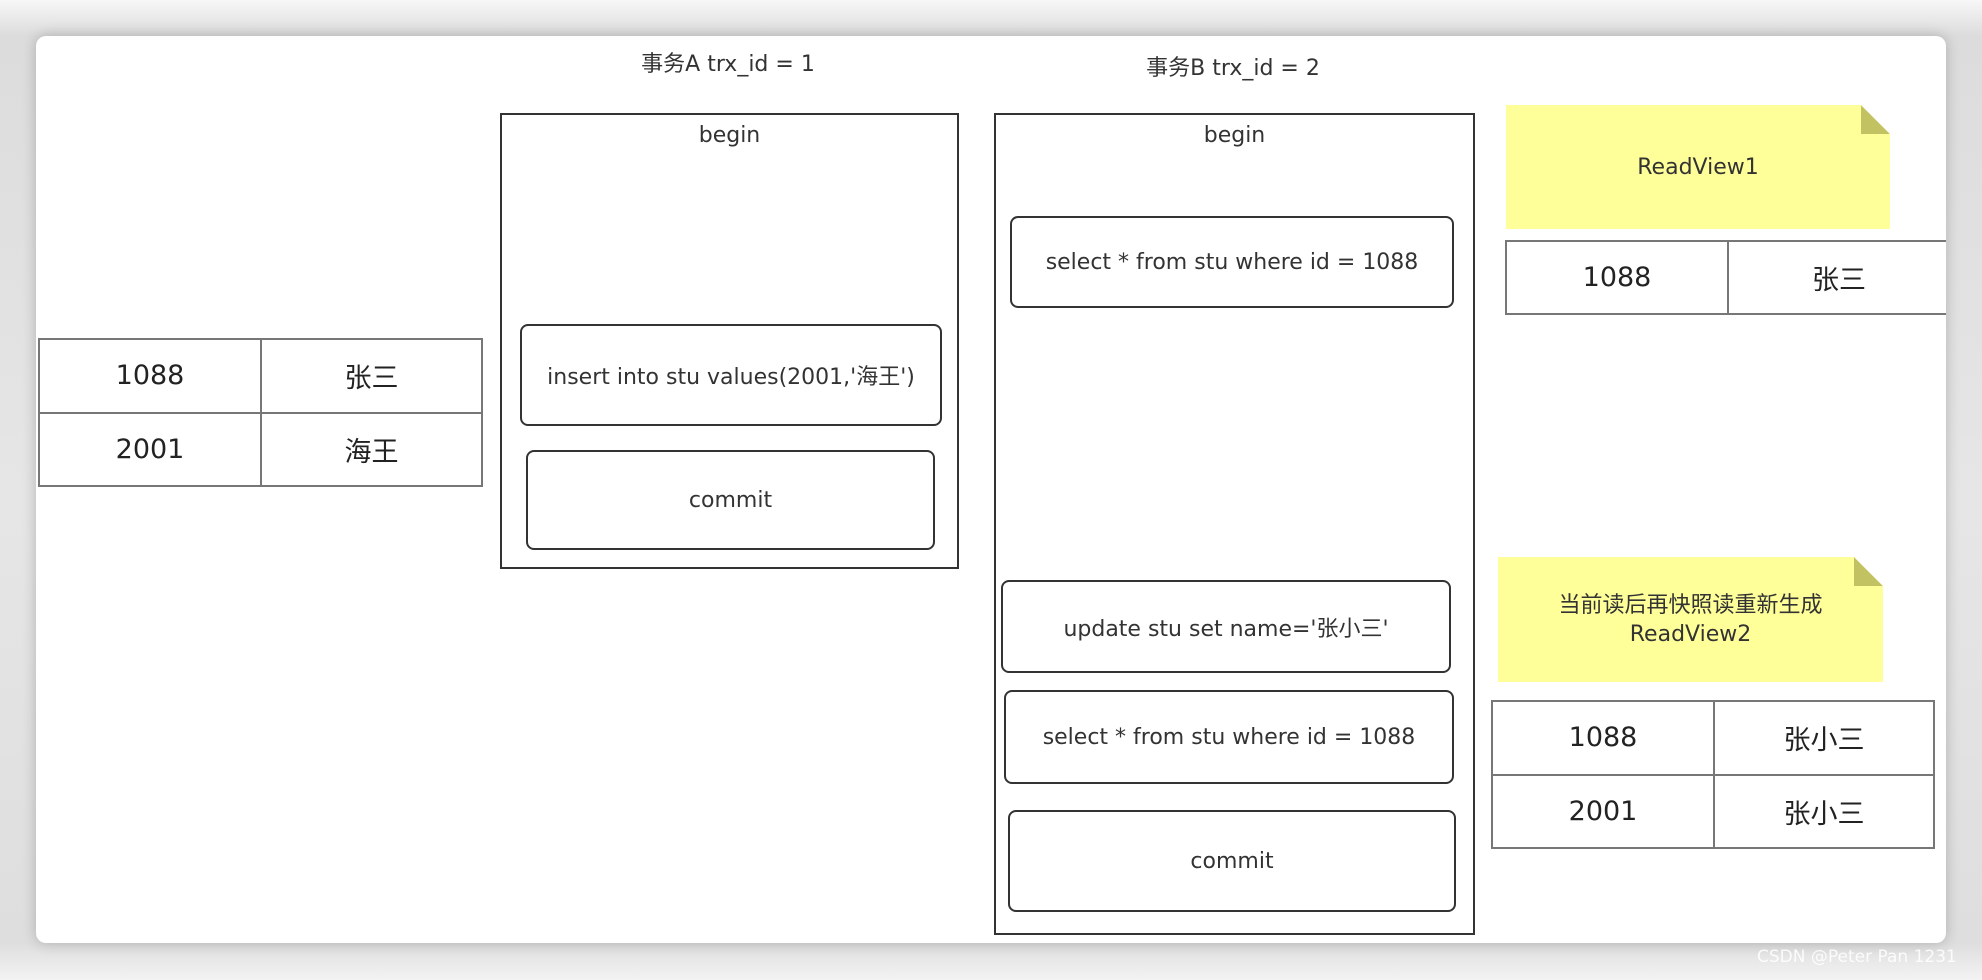 This screenshot has height=980, width=1982. What do you see at coordinates (1229, 737) in the screenshot?
I see `transaction-b-select-statement-2: select * from stu where id = 1088` at bounding box center [1229, 737].